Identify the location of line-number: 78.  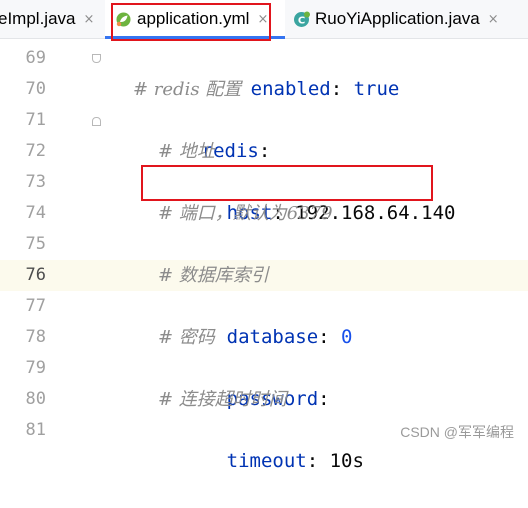
(35, 337).